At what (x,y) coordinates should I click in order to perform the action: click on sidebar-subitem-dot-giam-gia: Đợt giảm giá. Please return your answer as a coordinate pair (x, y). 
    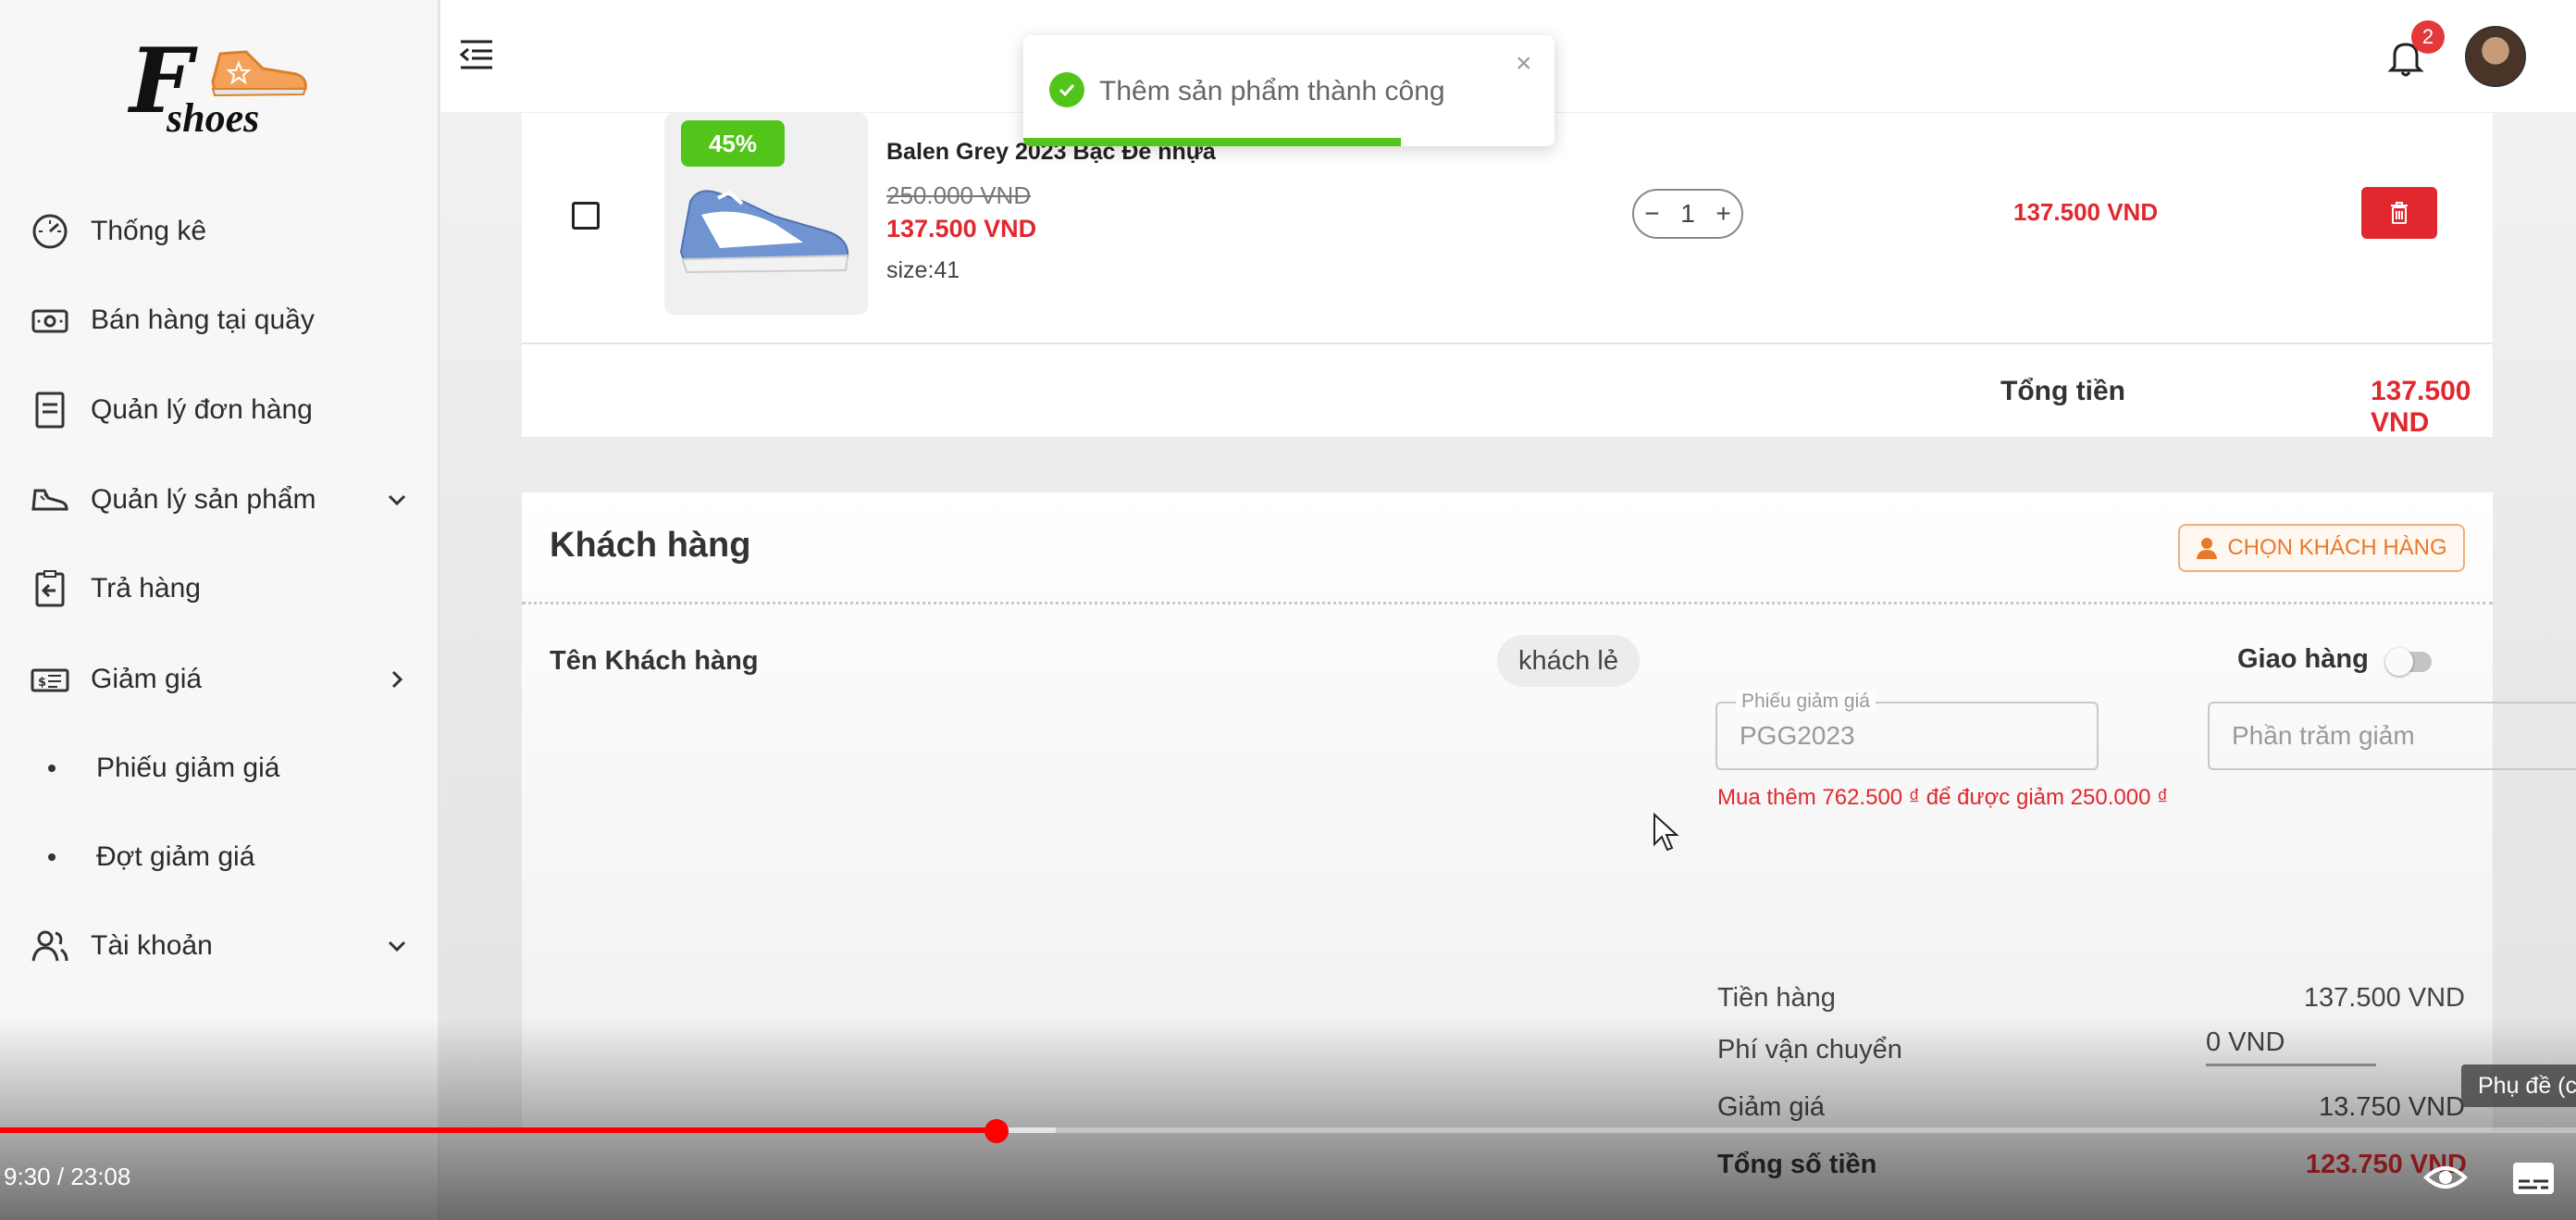
    Looking at the image, I should click on (220, 857).